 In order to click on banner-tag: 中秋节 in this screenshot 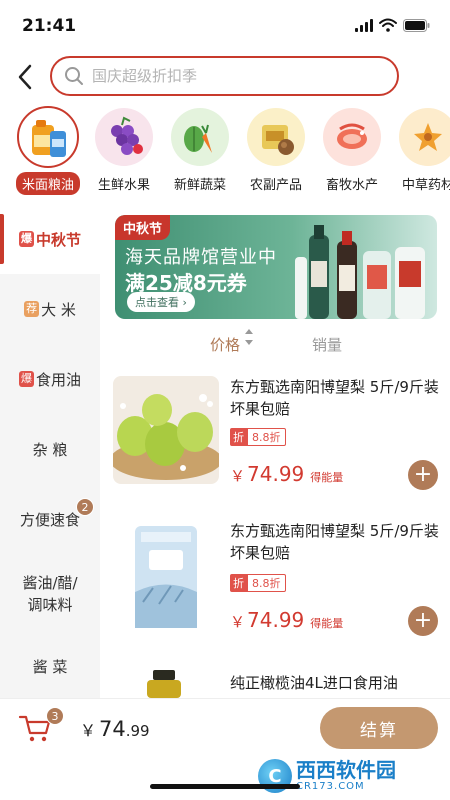, I will do `click(143, 227)`.